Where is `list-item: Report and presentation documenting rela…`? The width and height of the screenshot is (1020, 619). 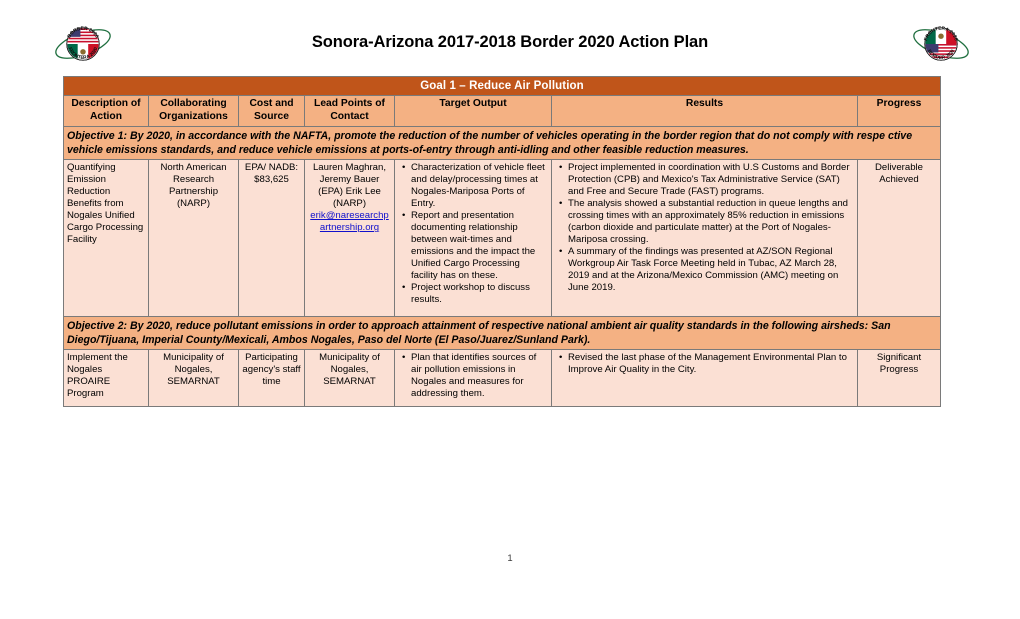
list-item: Report and presentation documenting rela… is located at coordinates (475, 246).